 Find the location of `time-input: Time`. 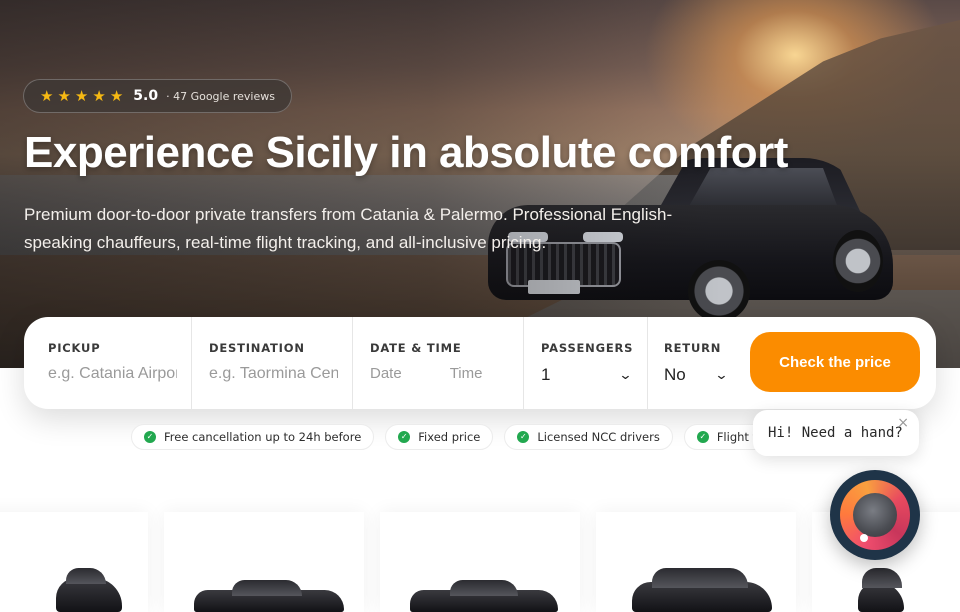

time-input: Time is located at coordinates (466, 373).